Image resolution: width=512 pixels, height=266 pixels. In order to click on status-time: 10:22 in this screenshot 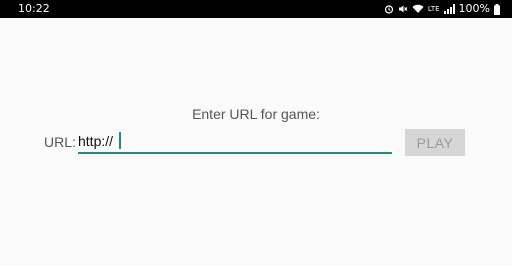, I will do `click(34, 8)`.